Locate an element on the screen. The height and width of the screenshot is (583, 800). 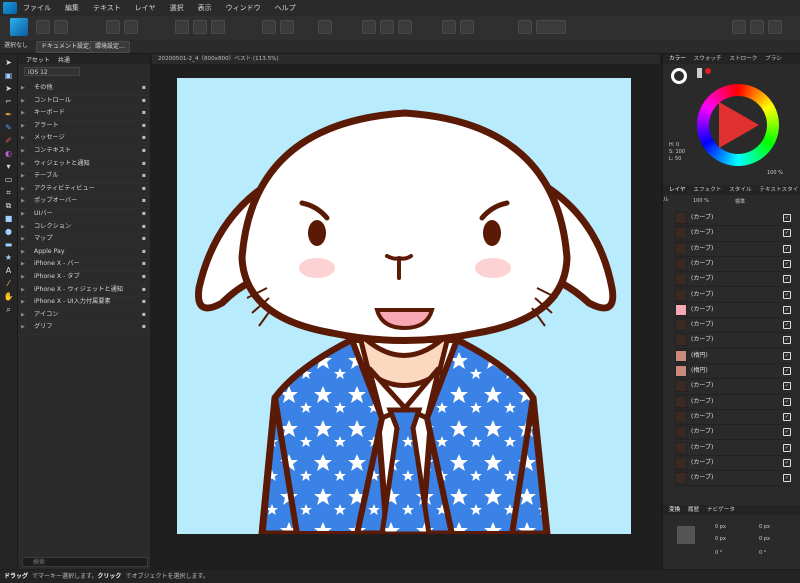
asset-category-item: ▶ Apple Pay ▪ is located at coordinates (84, 253).